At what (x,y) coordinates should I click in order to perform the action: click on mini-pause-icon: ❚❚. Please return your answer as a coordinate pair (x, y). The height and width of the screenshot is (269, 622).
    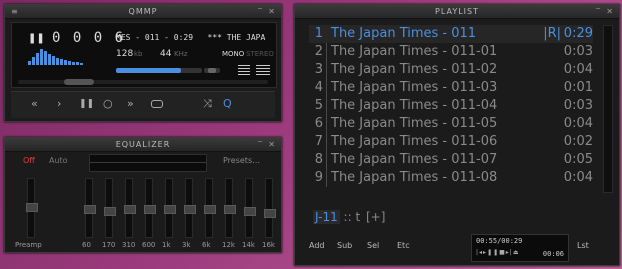
    Looking at the image, I should click on (493, 252).